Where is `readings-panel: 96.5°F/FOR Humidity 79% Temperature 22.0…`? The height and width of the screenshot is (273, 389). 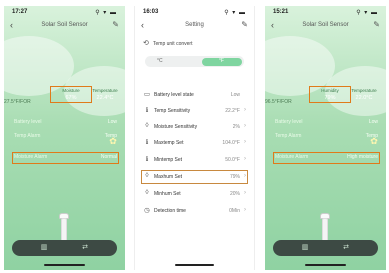
readings-panel: 96.5°F/FOR Humidity 79% Temperature 22.0… is located at coordinates (325, 100).